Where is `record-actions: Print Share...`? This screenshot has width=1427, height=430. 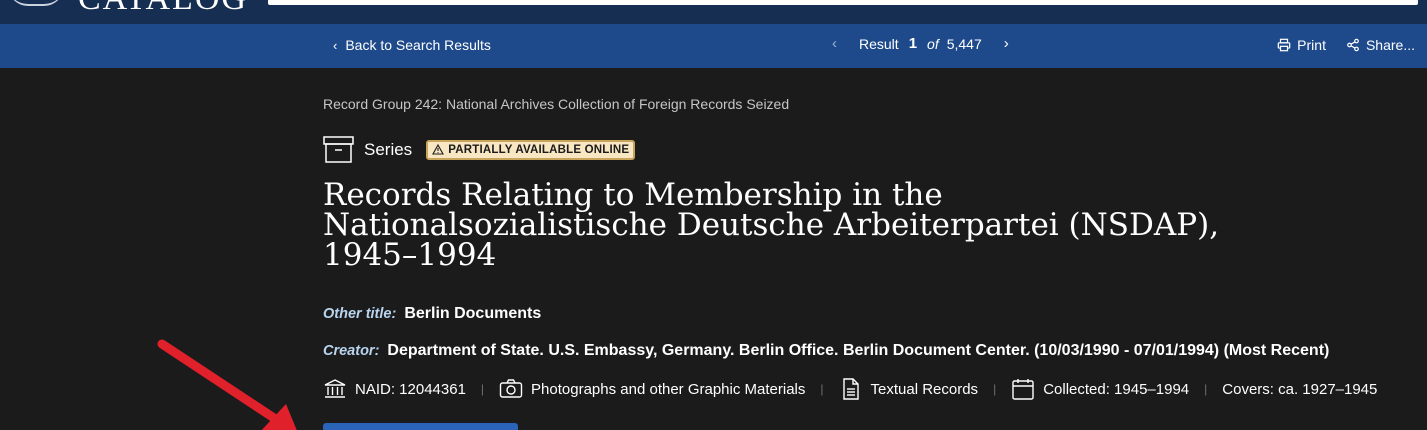 record-actions: Print Share... is located at coordinates (1346, 45).